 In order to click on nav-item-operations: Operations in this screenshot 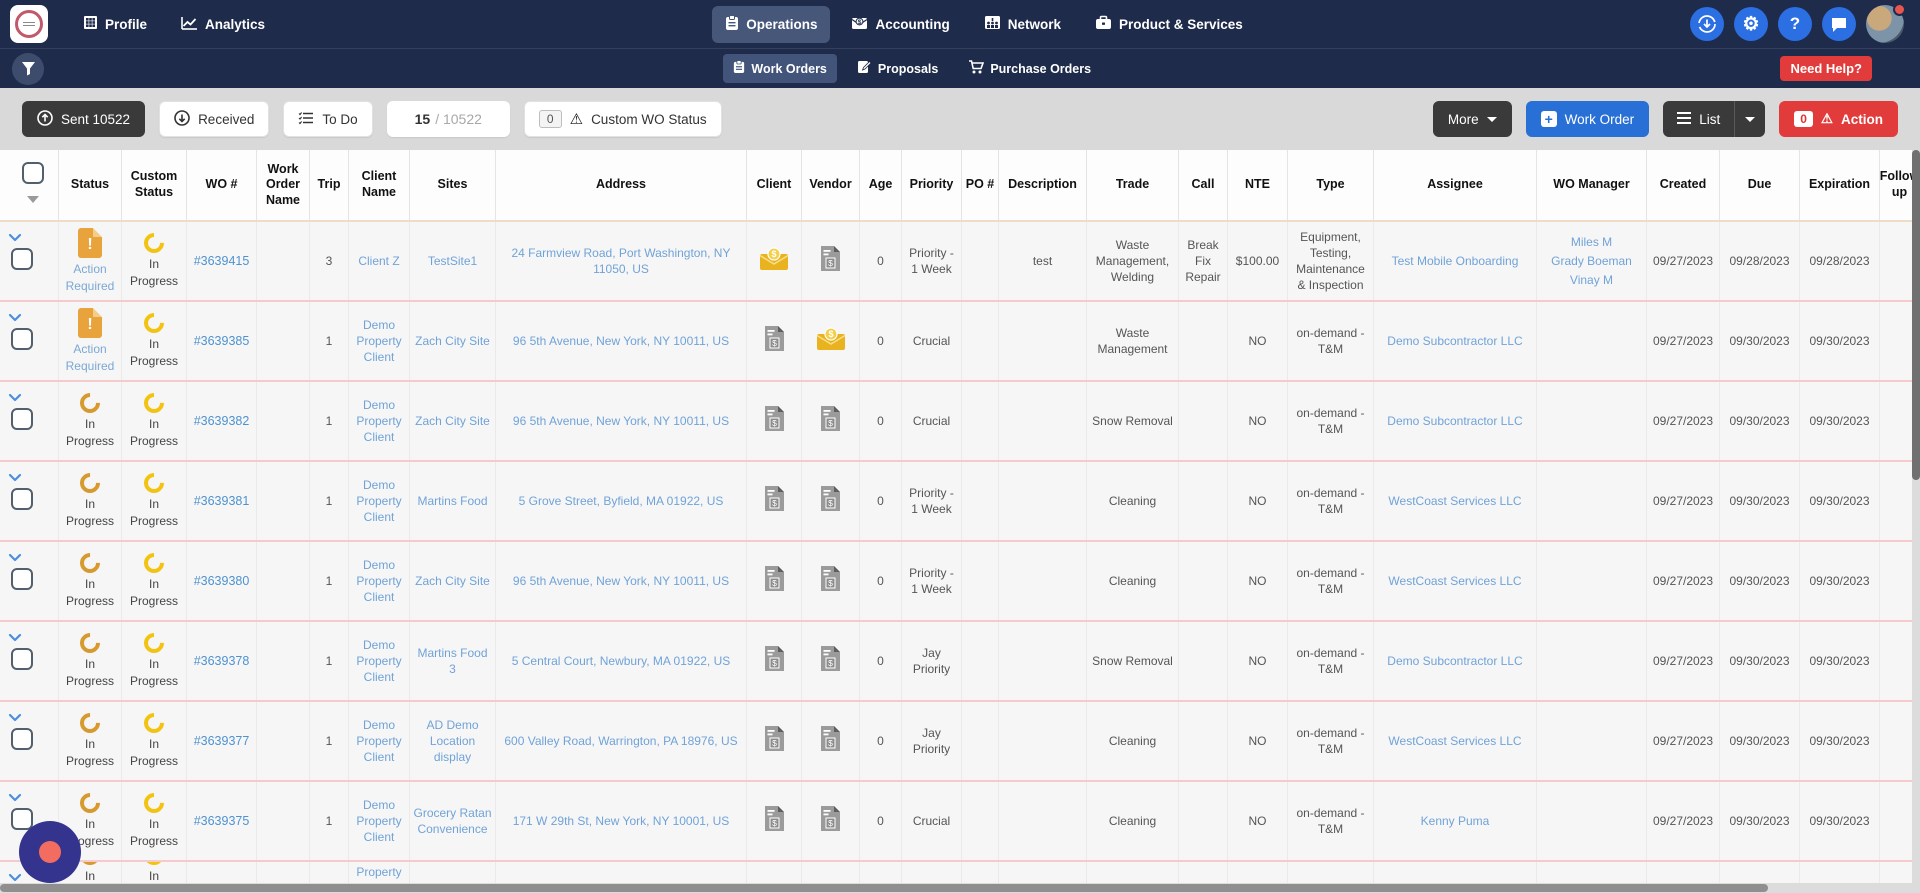, I will do `click(771, 24)`.